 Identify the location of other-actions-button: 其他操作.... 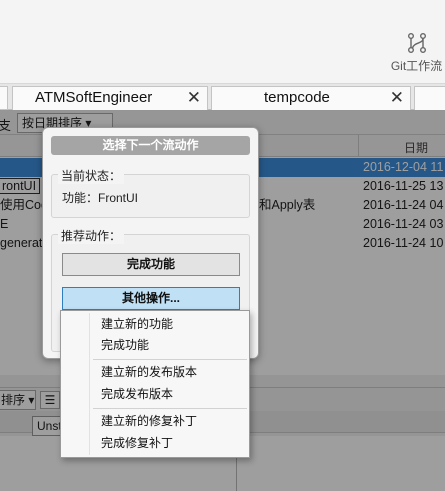
(151, 298).